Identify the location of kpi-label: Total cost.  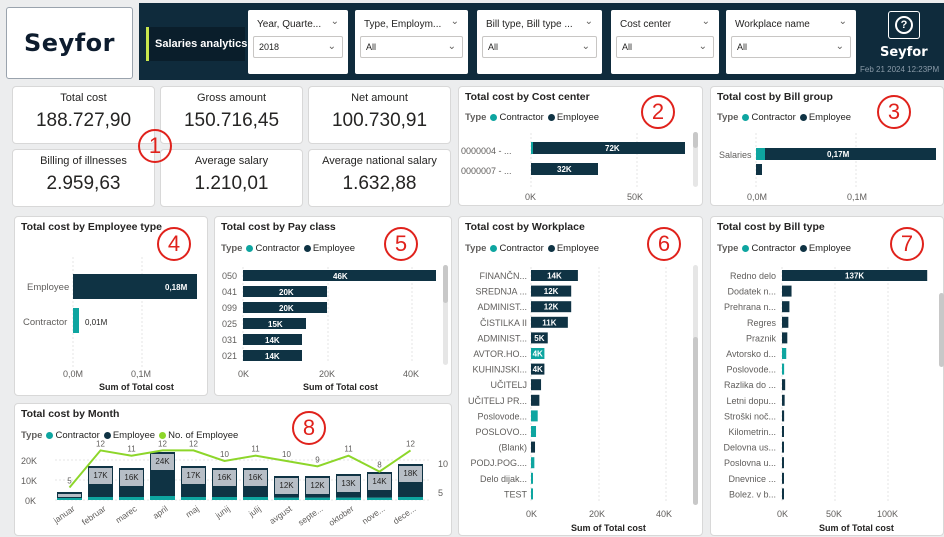
(83, 98).